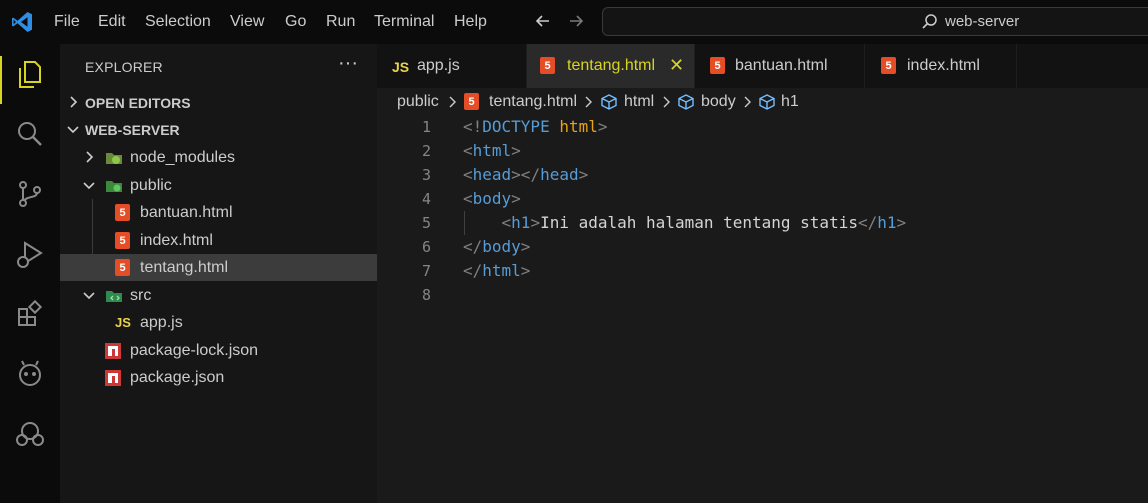  Describe the element at coordinates (295, 22) in the screenshot. I see `menu-go: Go` at that location.